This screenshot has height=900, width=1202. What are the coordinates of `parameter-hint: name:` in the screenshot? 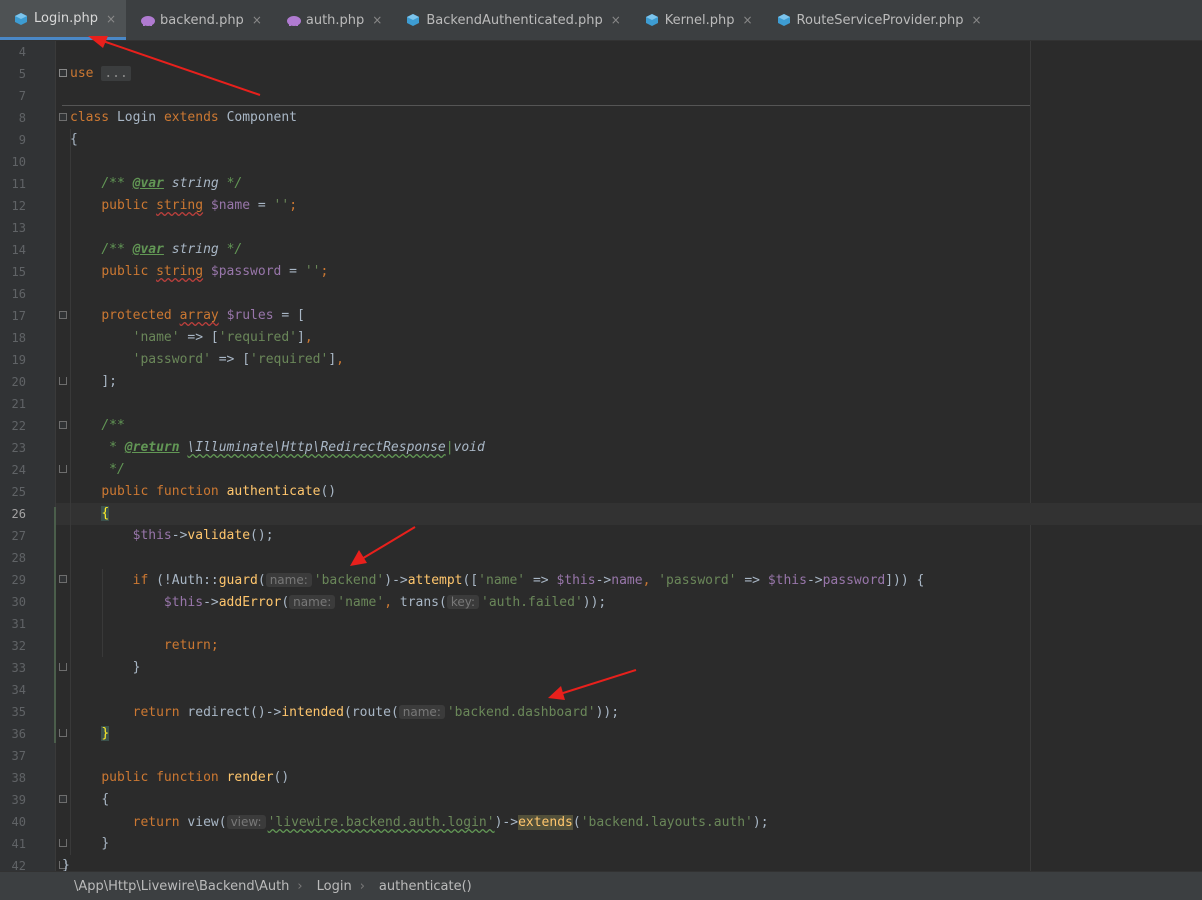 It's located at (421, 712).